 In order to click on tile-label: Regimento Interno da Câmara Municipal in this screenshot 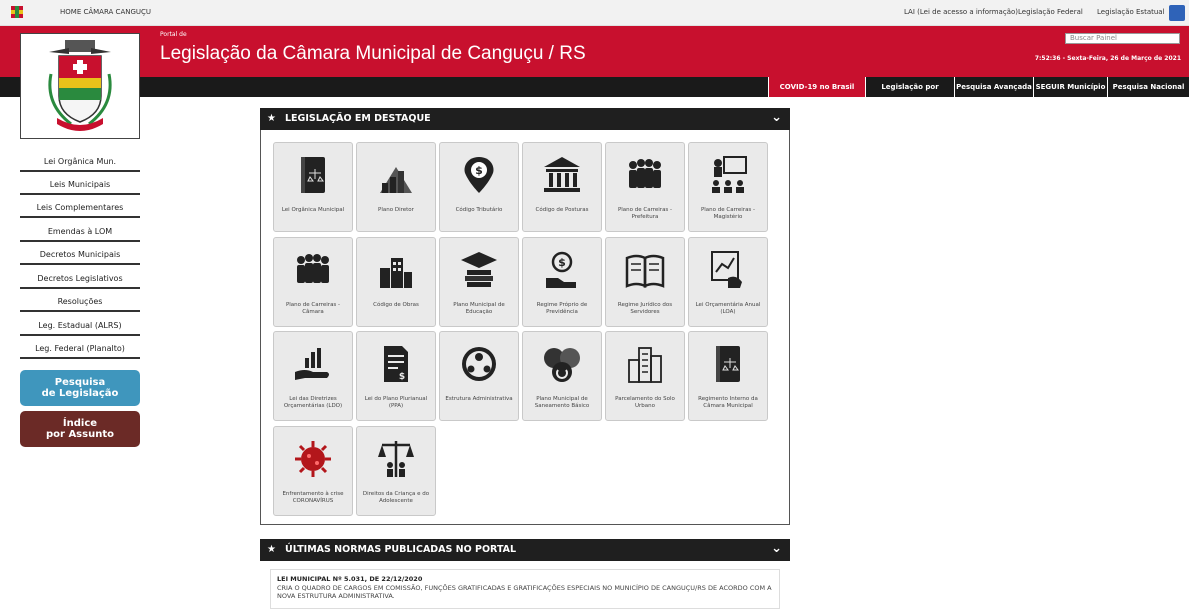, I will do `click(728, 402)`.